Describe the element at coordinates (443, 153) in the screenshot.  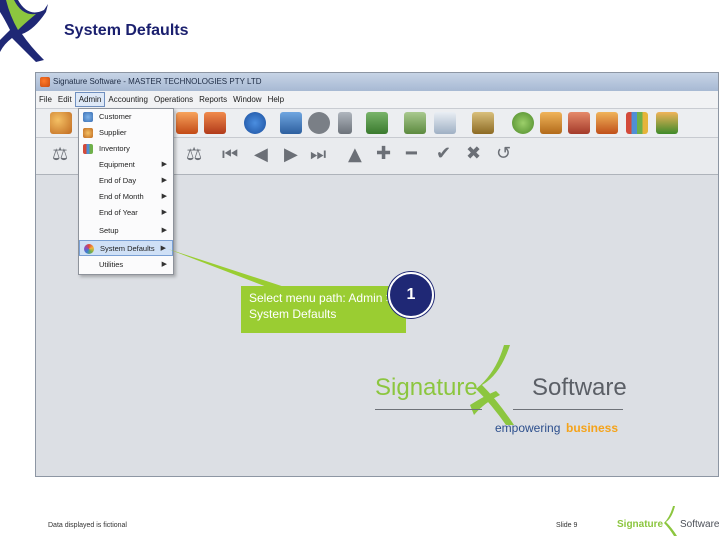
I see `confirm-icon: ✔` at that location.